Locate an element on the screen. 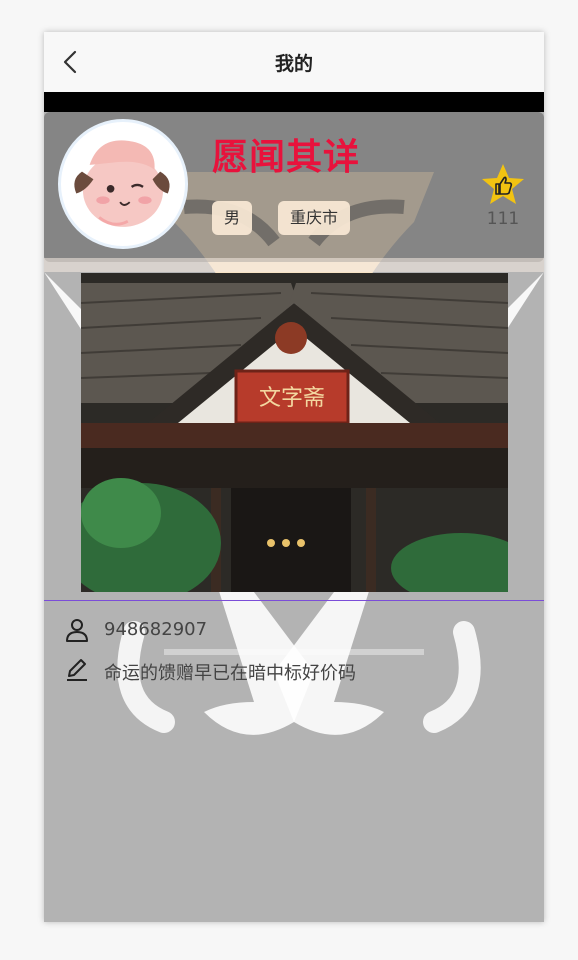  user-icon is located at coordinates (77, 630).